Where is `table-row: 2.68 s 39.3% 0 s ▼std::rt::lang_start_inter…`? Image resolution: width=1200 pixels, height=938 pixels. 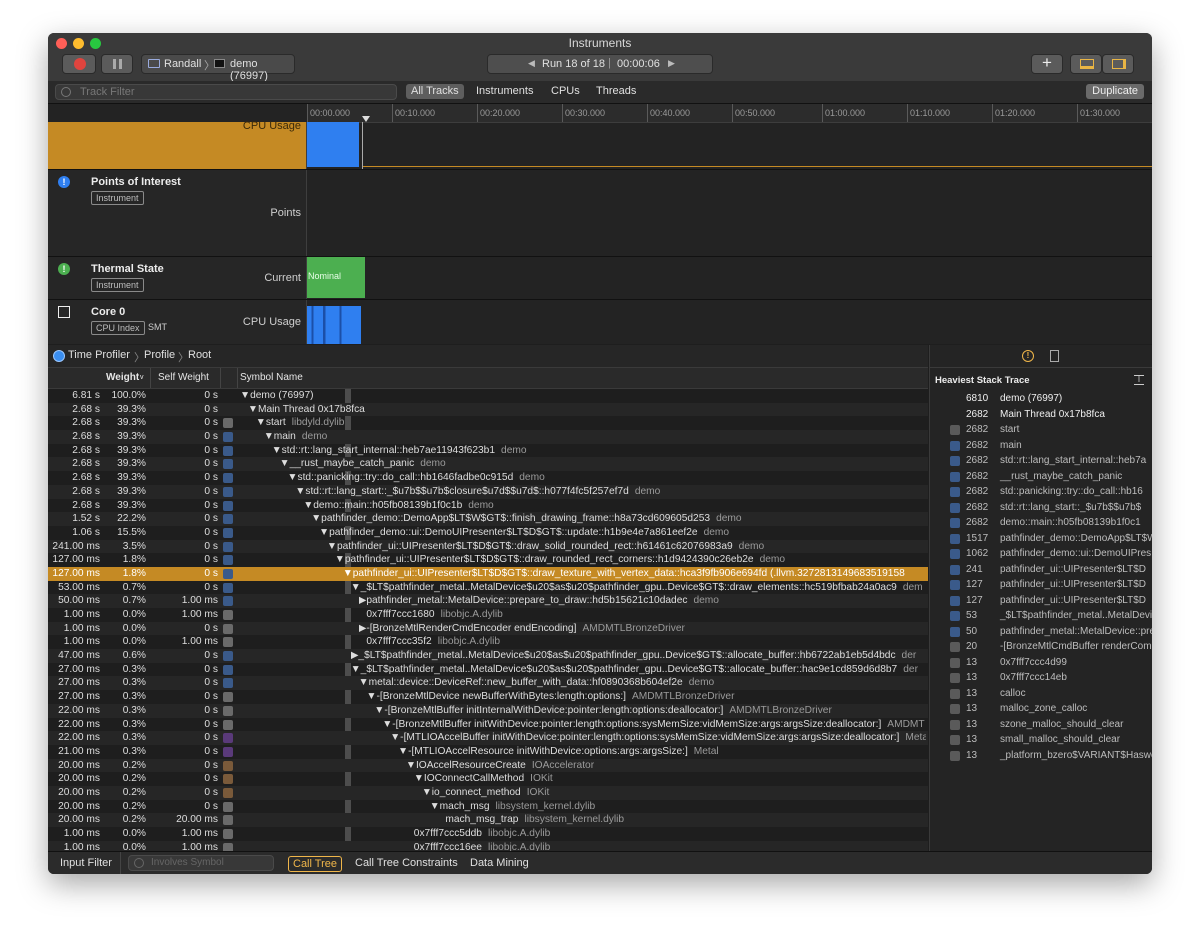 table-row: 2.68 s 39.3% 0 s ▼std::rt::lang_start_inter… is located at coordinates (488, 451).